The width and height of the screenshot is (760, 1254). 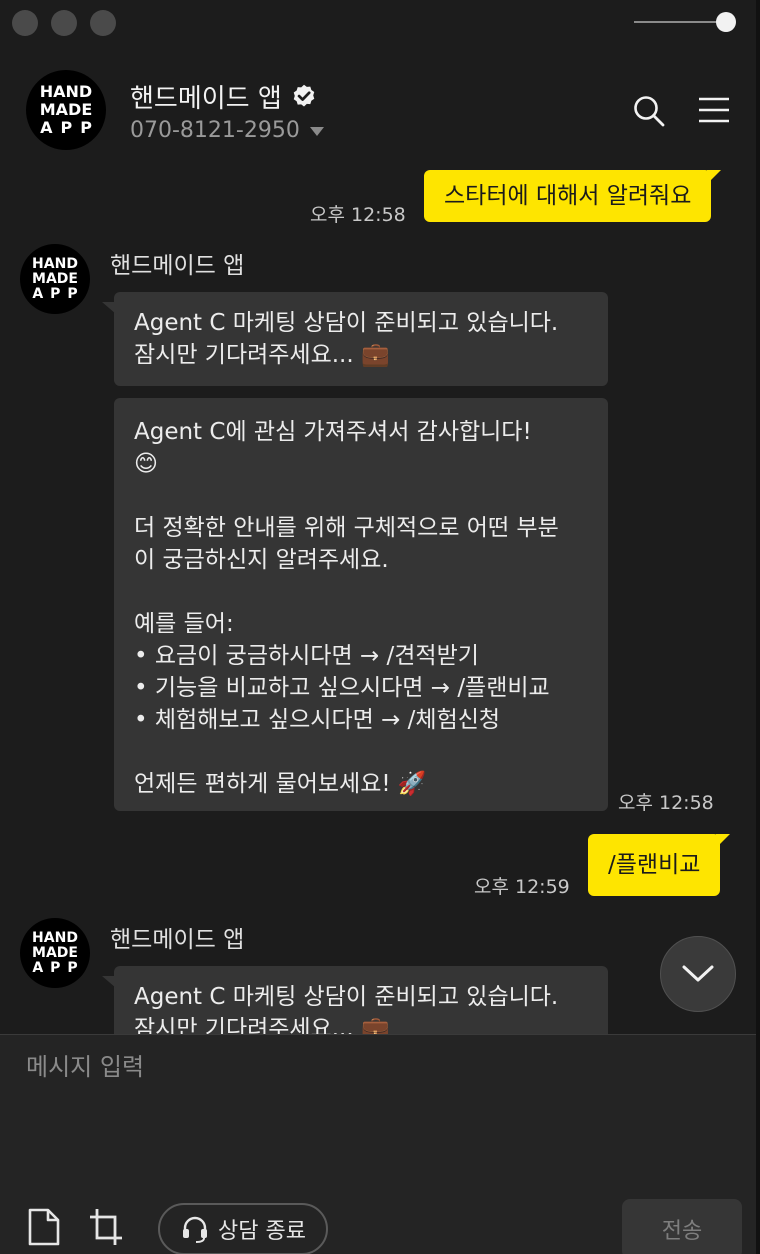 I want to click on message-line: • 체험해보고 싶으시다면 → /체험신청, so click(x=317, y=720).